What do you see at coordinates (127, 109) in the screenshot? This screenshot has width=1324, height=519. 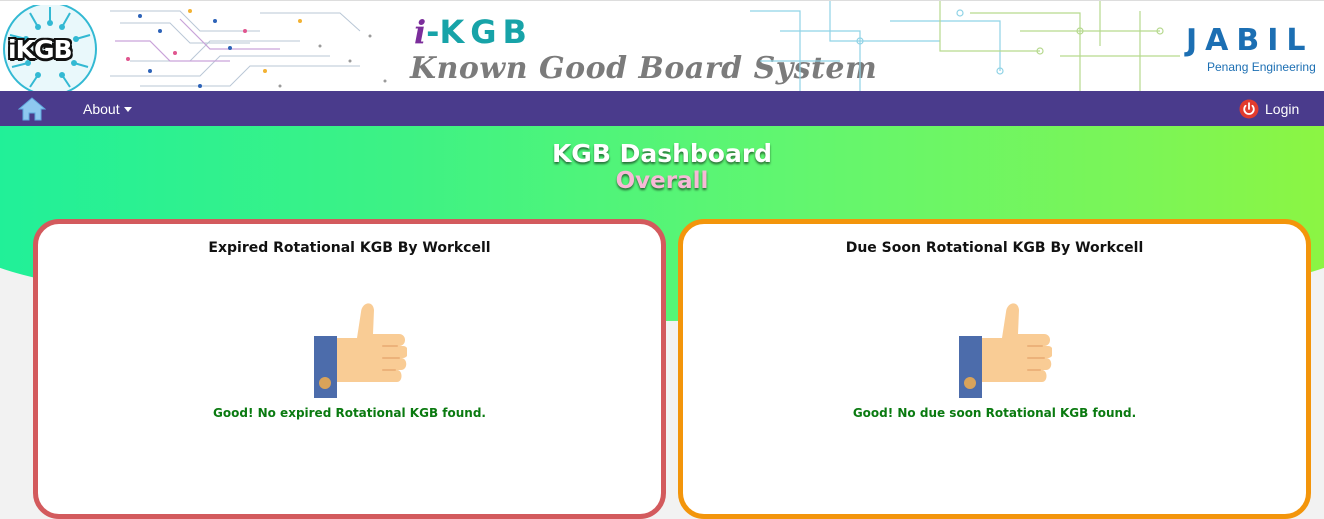 I see `chevron-down-icon` at bounding box center [127, 109].